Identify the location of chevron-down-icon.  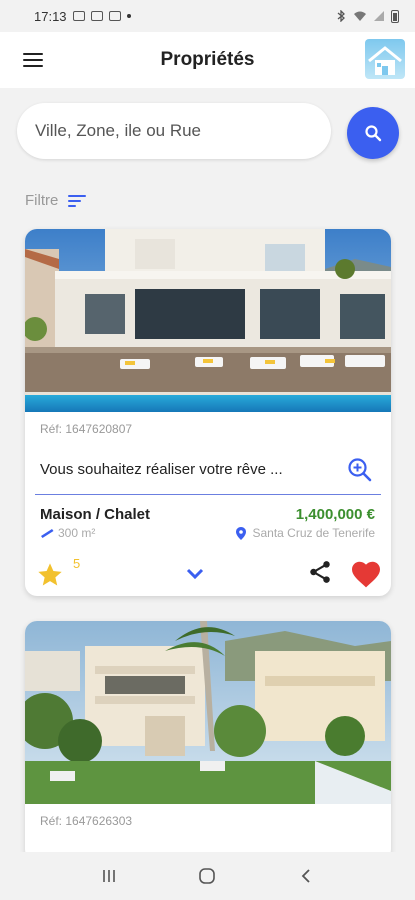
(195, 574).